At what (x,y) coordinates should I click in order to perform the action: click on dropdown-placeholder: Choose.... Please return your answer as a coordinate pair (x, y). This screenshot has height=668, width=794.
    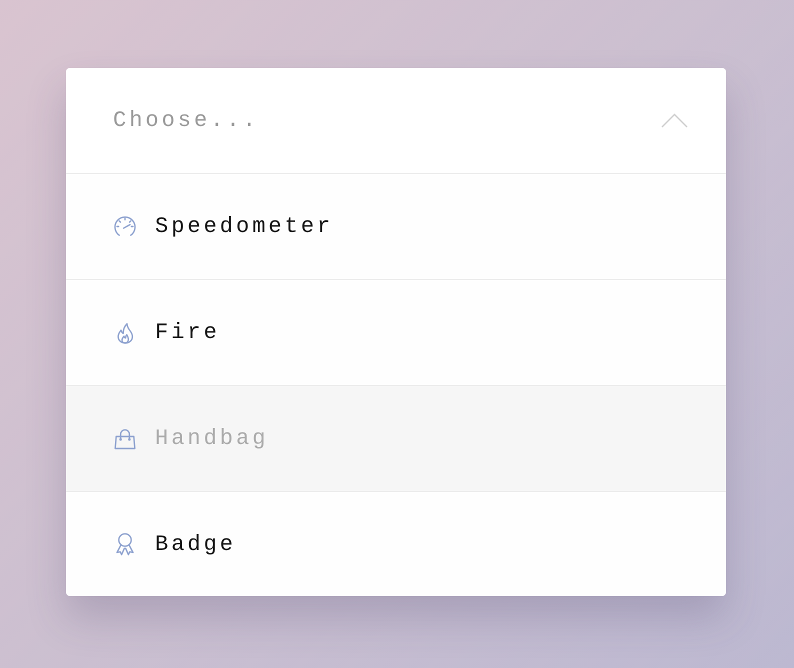
    Looking at the image, I should click on (186, 120).